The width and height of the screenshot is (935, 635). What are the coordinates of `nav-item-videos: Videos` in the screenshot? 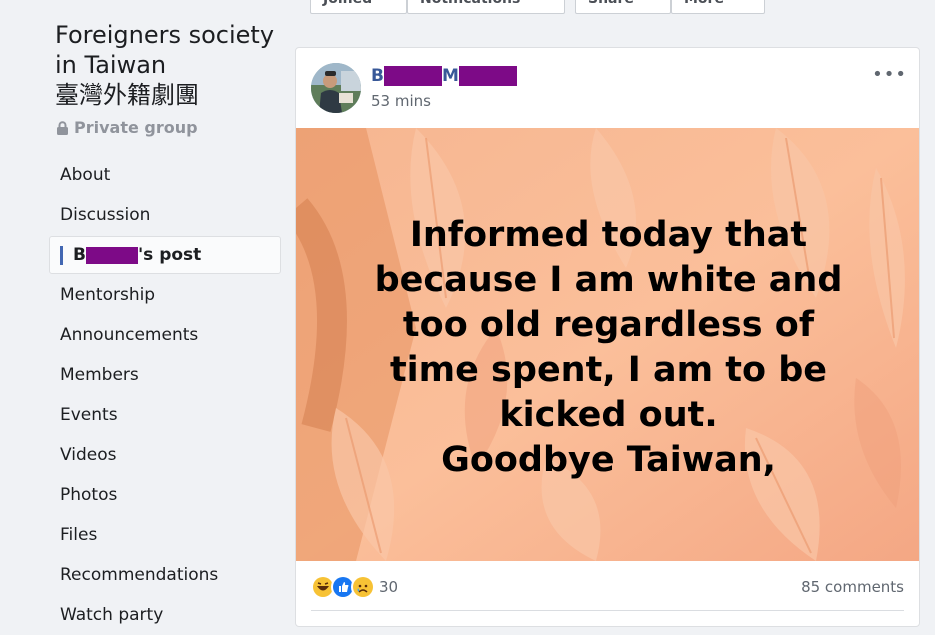 It's located at (165, 455).